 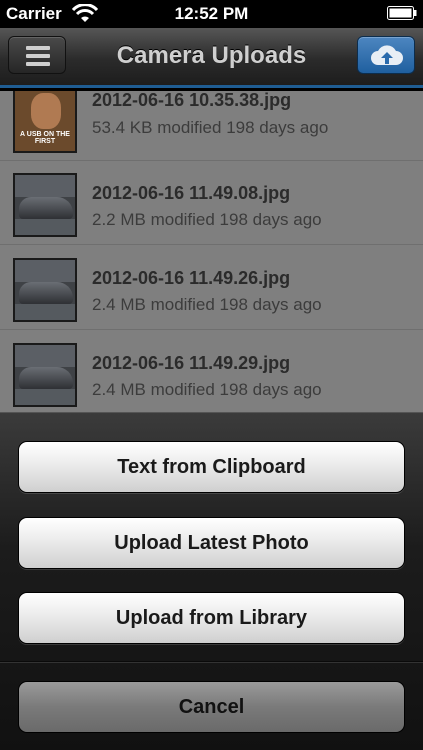 I want to click on file-name: 2012-06-16 10.35.38.jpg, so click(x=192, y=100).